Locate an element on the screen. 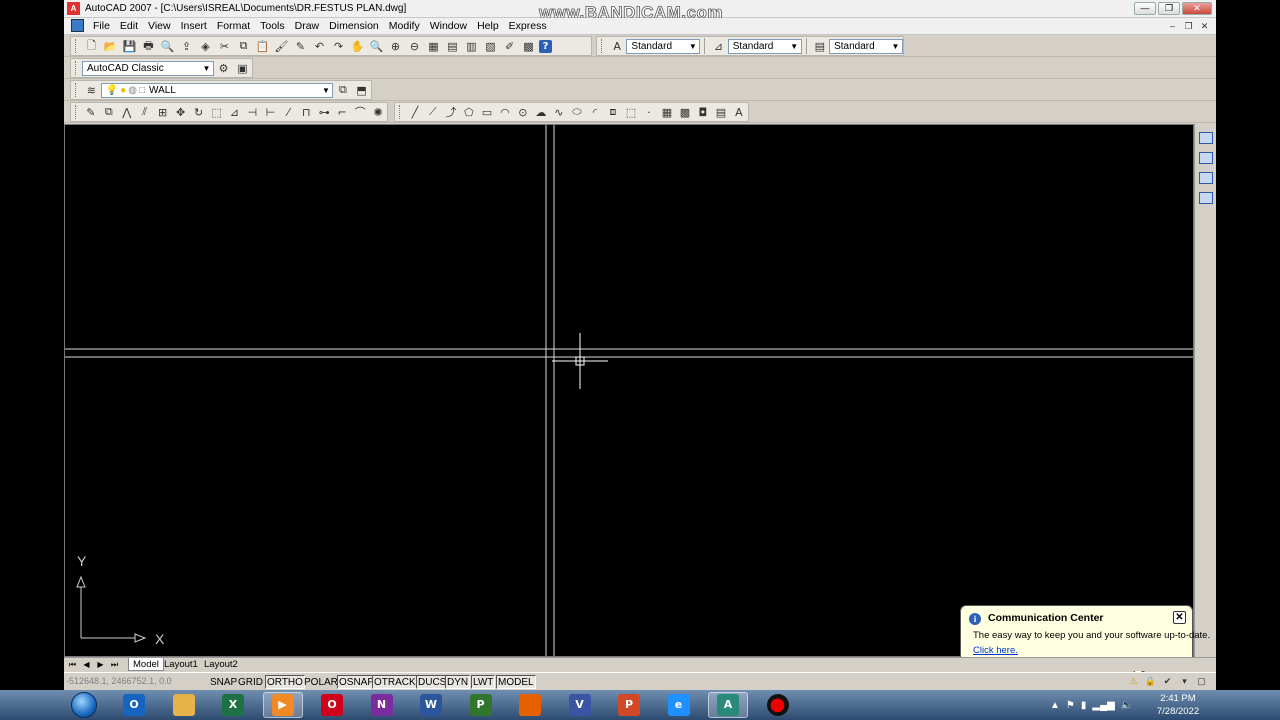 This screenshot has width=1280, height=720. redo-icon: ↷ is located at coordinates (338, 46).